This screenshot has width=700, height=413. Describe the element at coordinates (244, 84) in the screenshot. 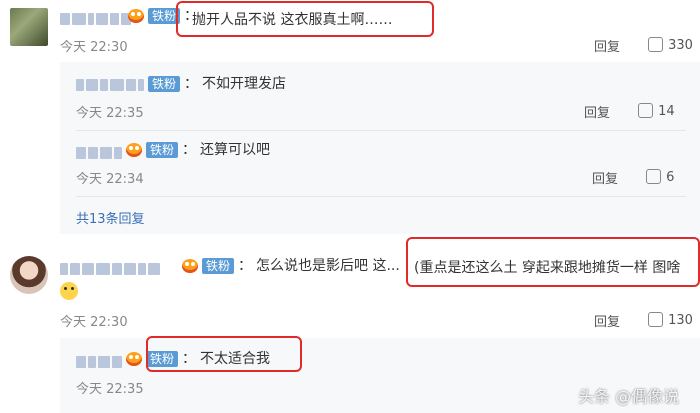

I see `reply-text: 不如开理发店` at that location.